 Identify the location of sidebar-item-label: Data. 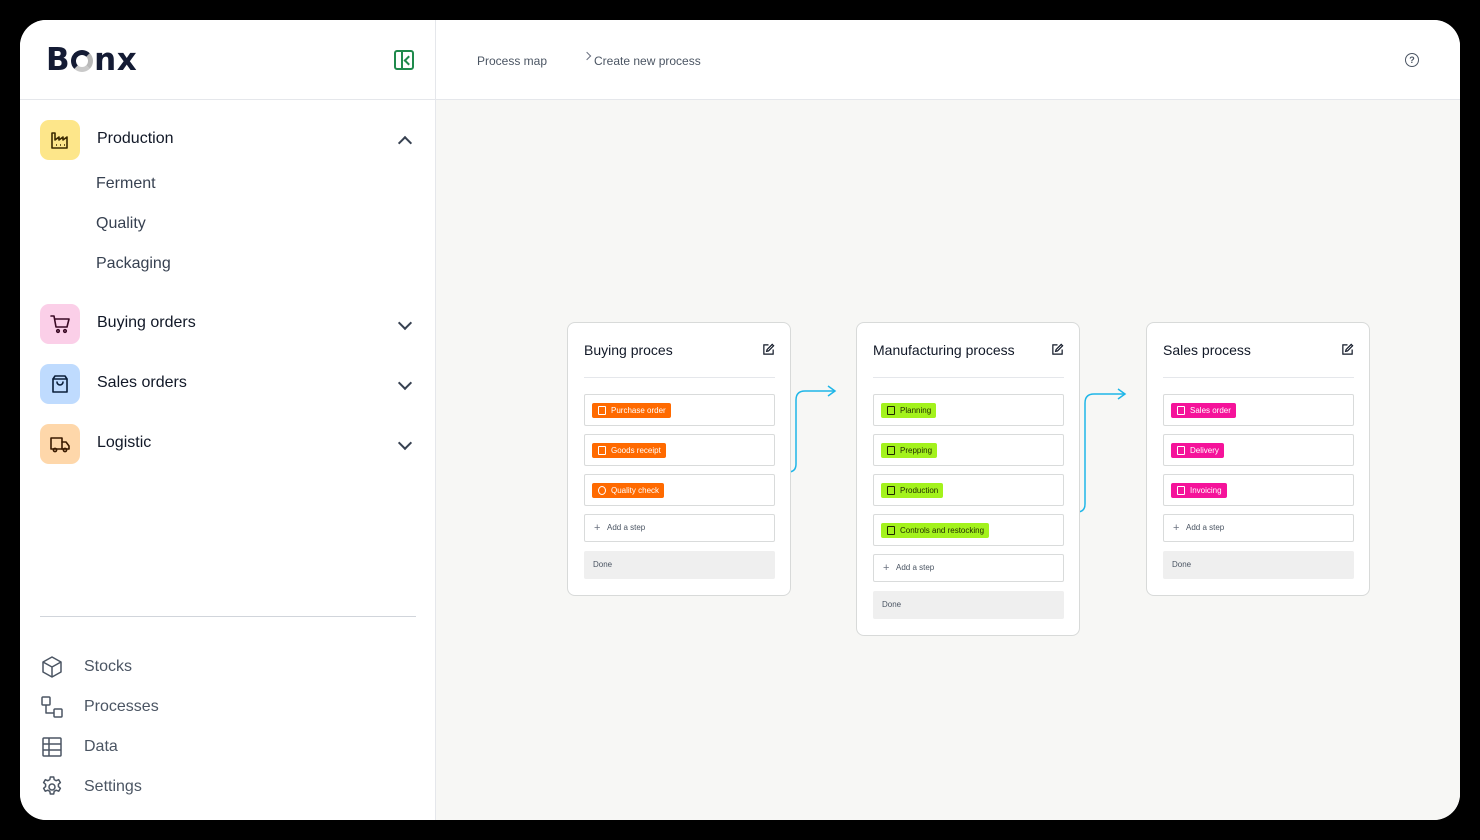
(101, 746).